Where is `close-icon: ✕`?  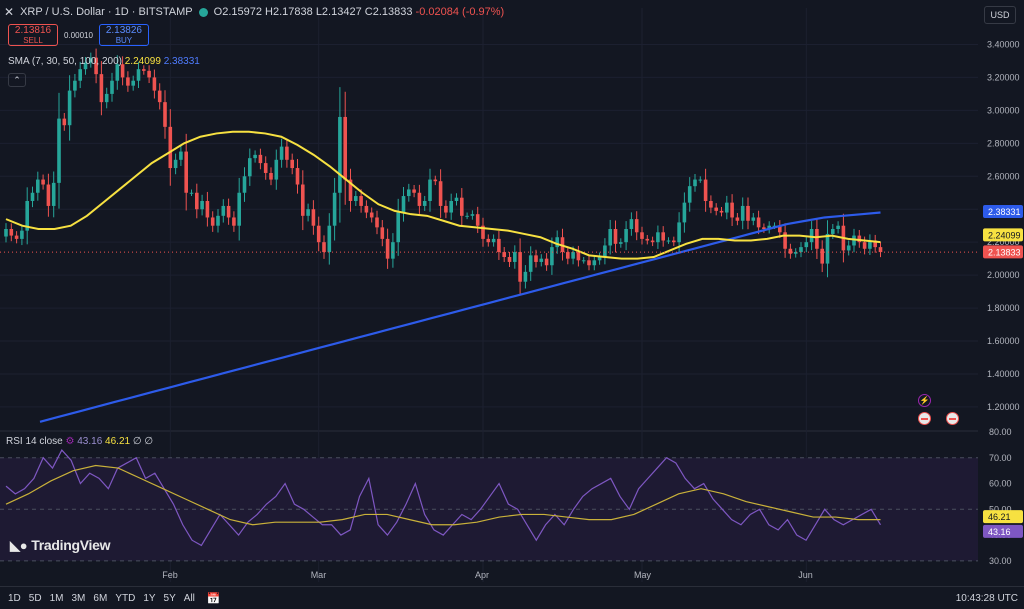 close-icon: ✕ is located at coordinates (9, 12).